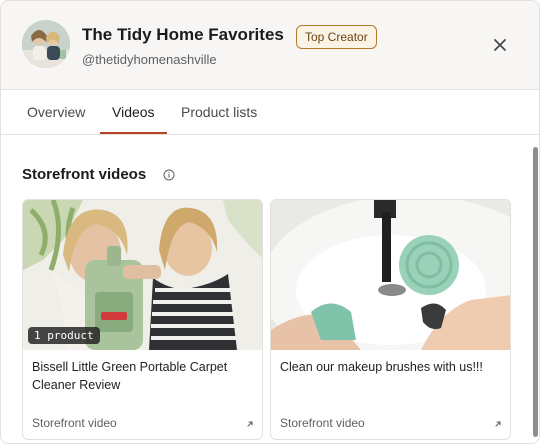  I want to click on creator-handle: @thetidyhomenashville, so click(149, 59).